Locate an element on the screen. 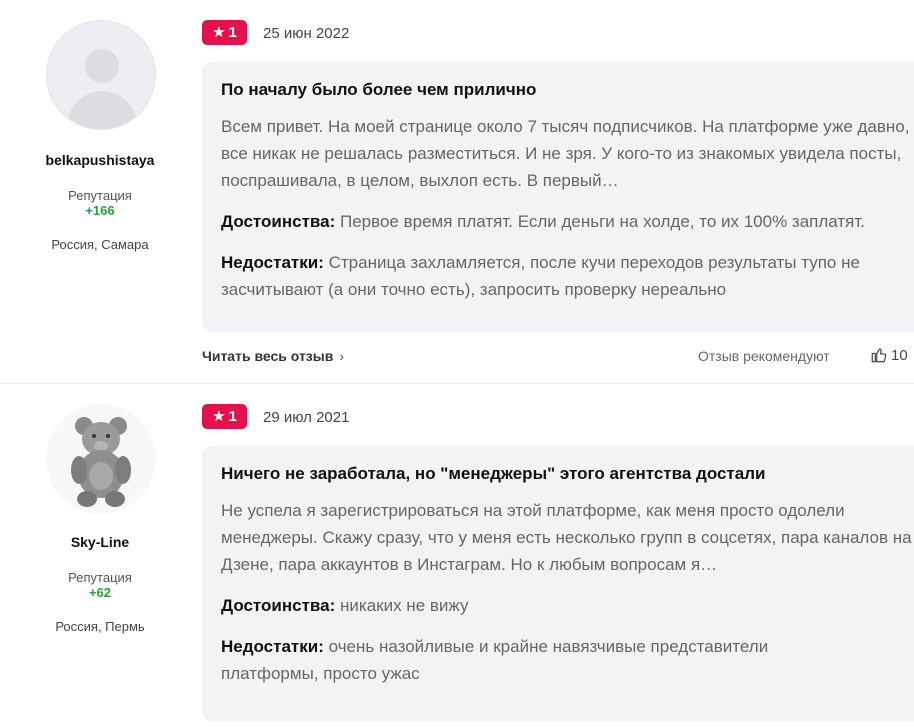  pros-text: никаких не вижу is located at coordinates (404, 605).